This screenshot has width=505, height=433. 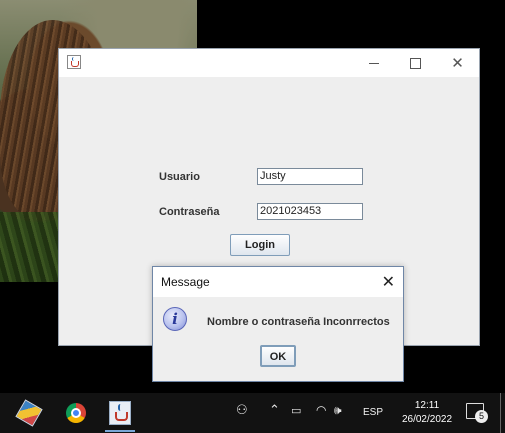 What do you see at coordinates (481, 416) in the screenshot?
I see `notification-count: 5` at bounding box center [481, 416].